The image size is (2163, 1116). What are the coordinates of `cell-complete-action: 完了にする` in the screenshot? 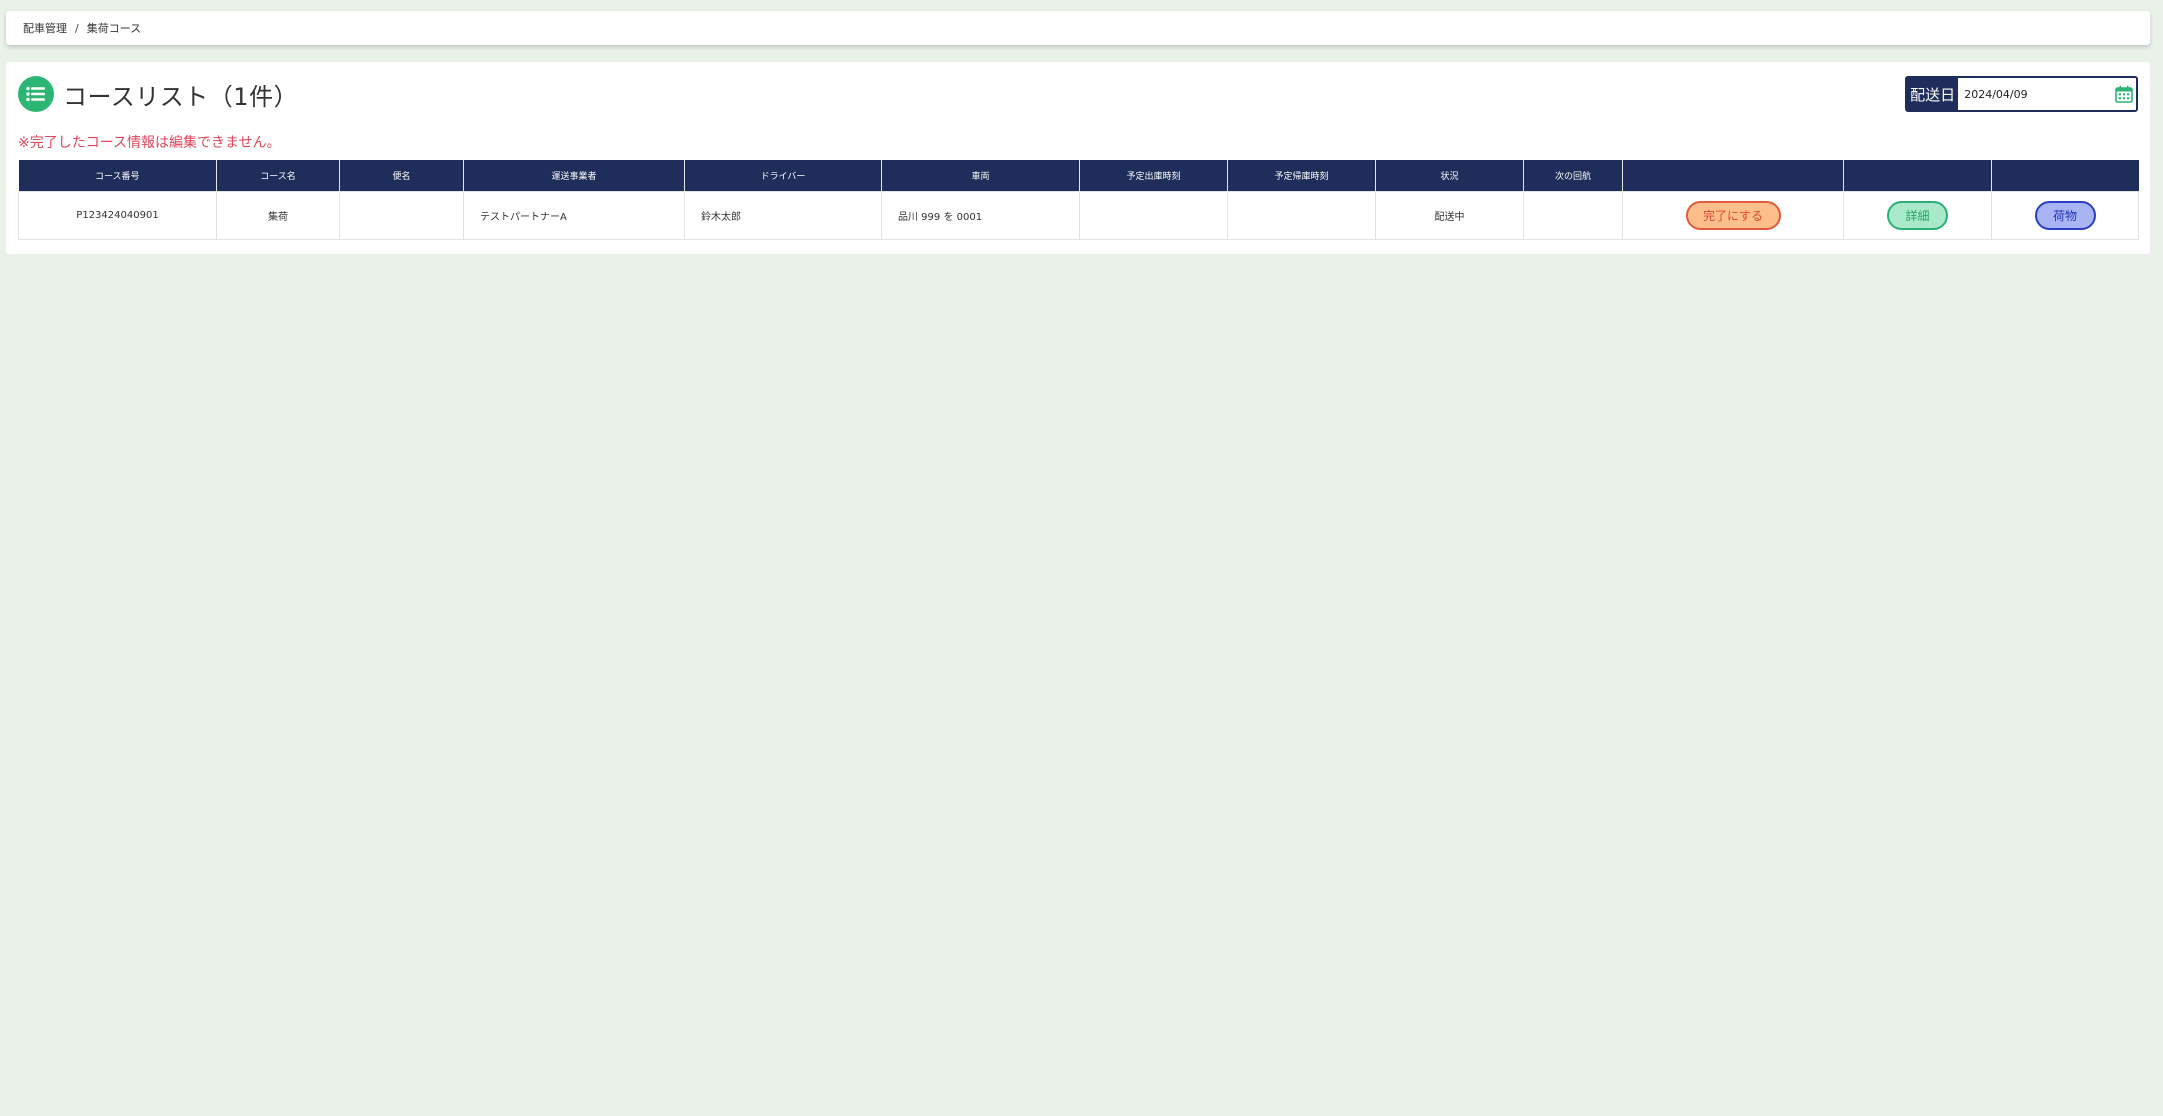 It's located at (1733, 215).